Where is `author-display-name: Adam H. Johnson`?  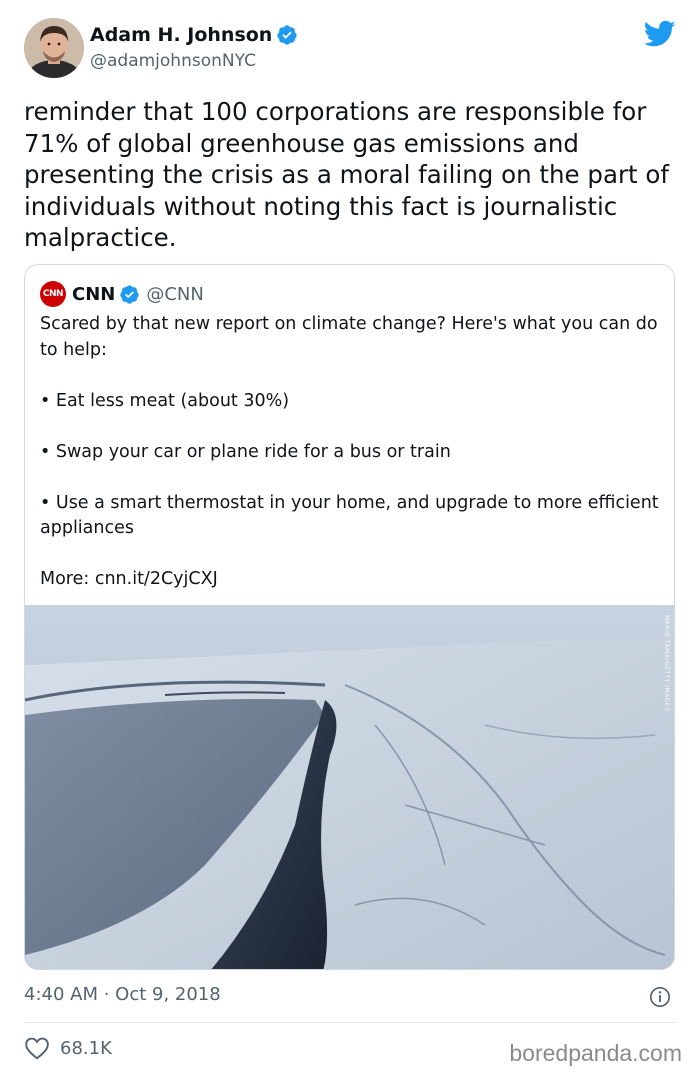
author-display-name: Adam H. Johnson is located at coordinates (181, 35).